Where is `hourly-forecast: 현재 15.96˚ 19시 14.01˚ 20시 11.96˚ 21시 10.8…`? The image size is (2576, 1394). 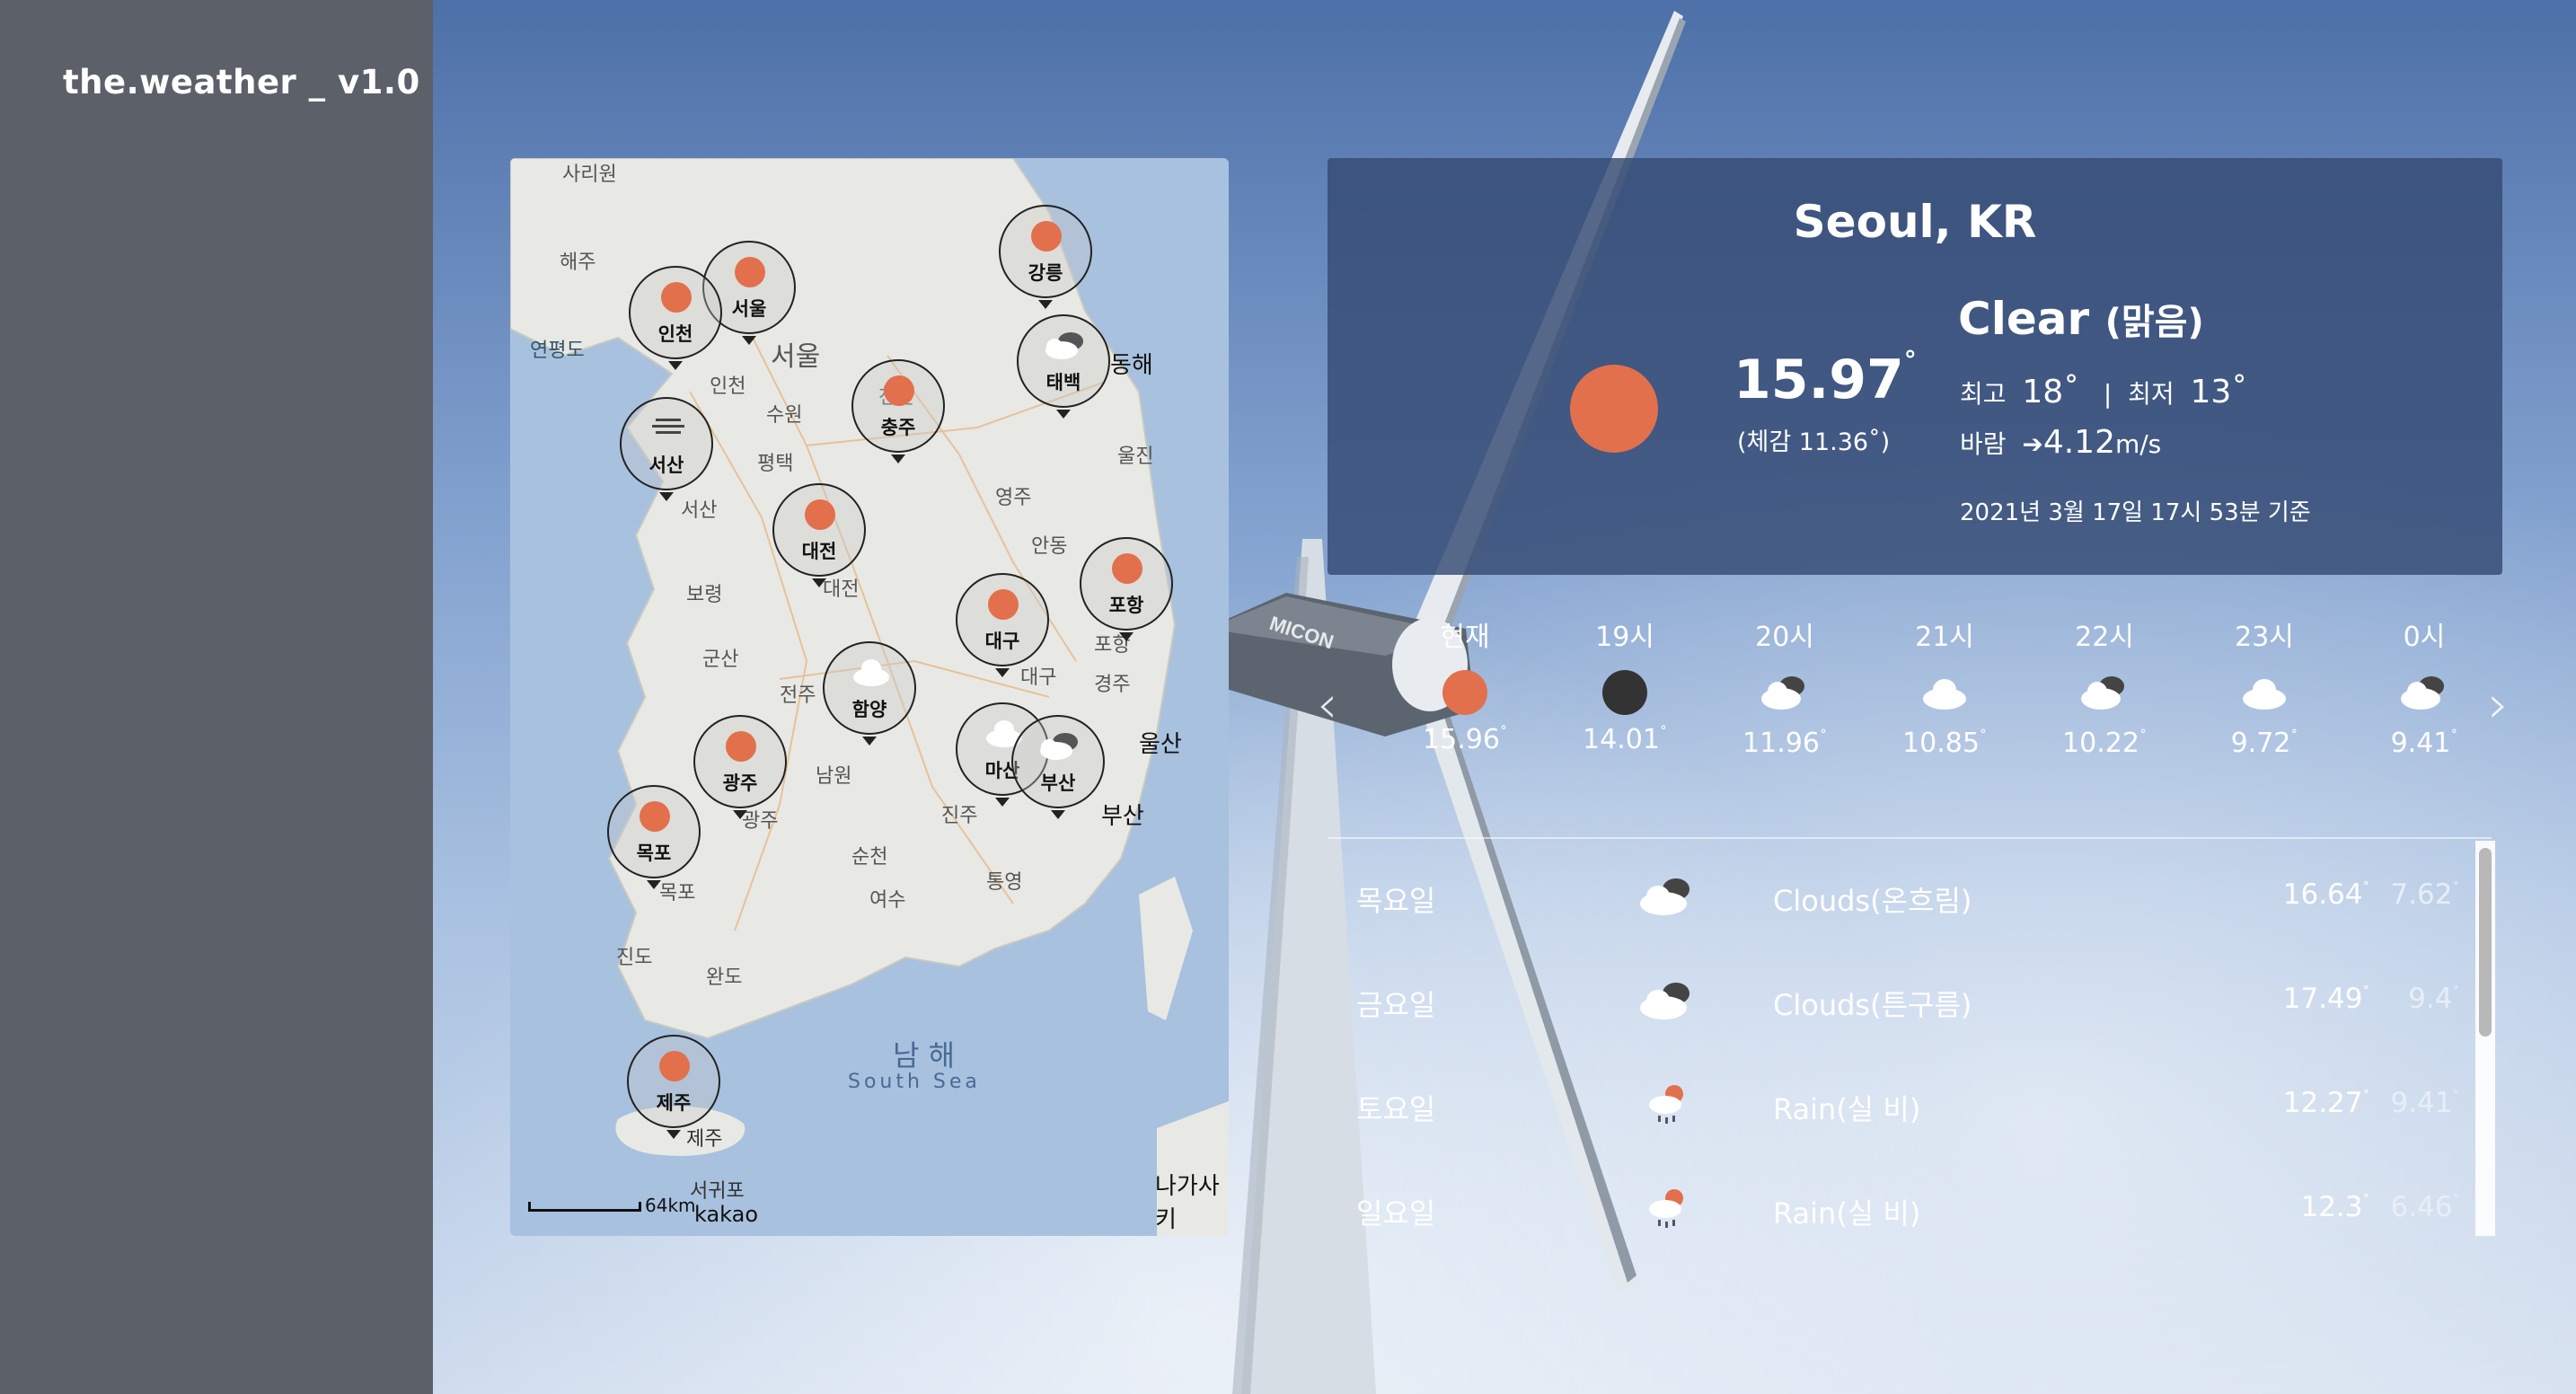
hourly-forecast: 현재 15.96˚ 19시 14.01˚ 20시 11.96˚ 21시 10.8… is located at coordinates (1916, 709).